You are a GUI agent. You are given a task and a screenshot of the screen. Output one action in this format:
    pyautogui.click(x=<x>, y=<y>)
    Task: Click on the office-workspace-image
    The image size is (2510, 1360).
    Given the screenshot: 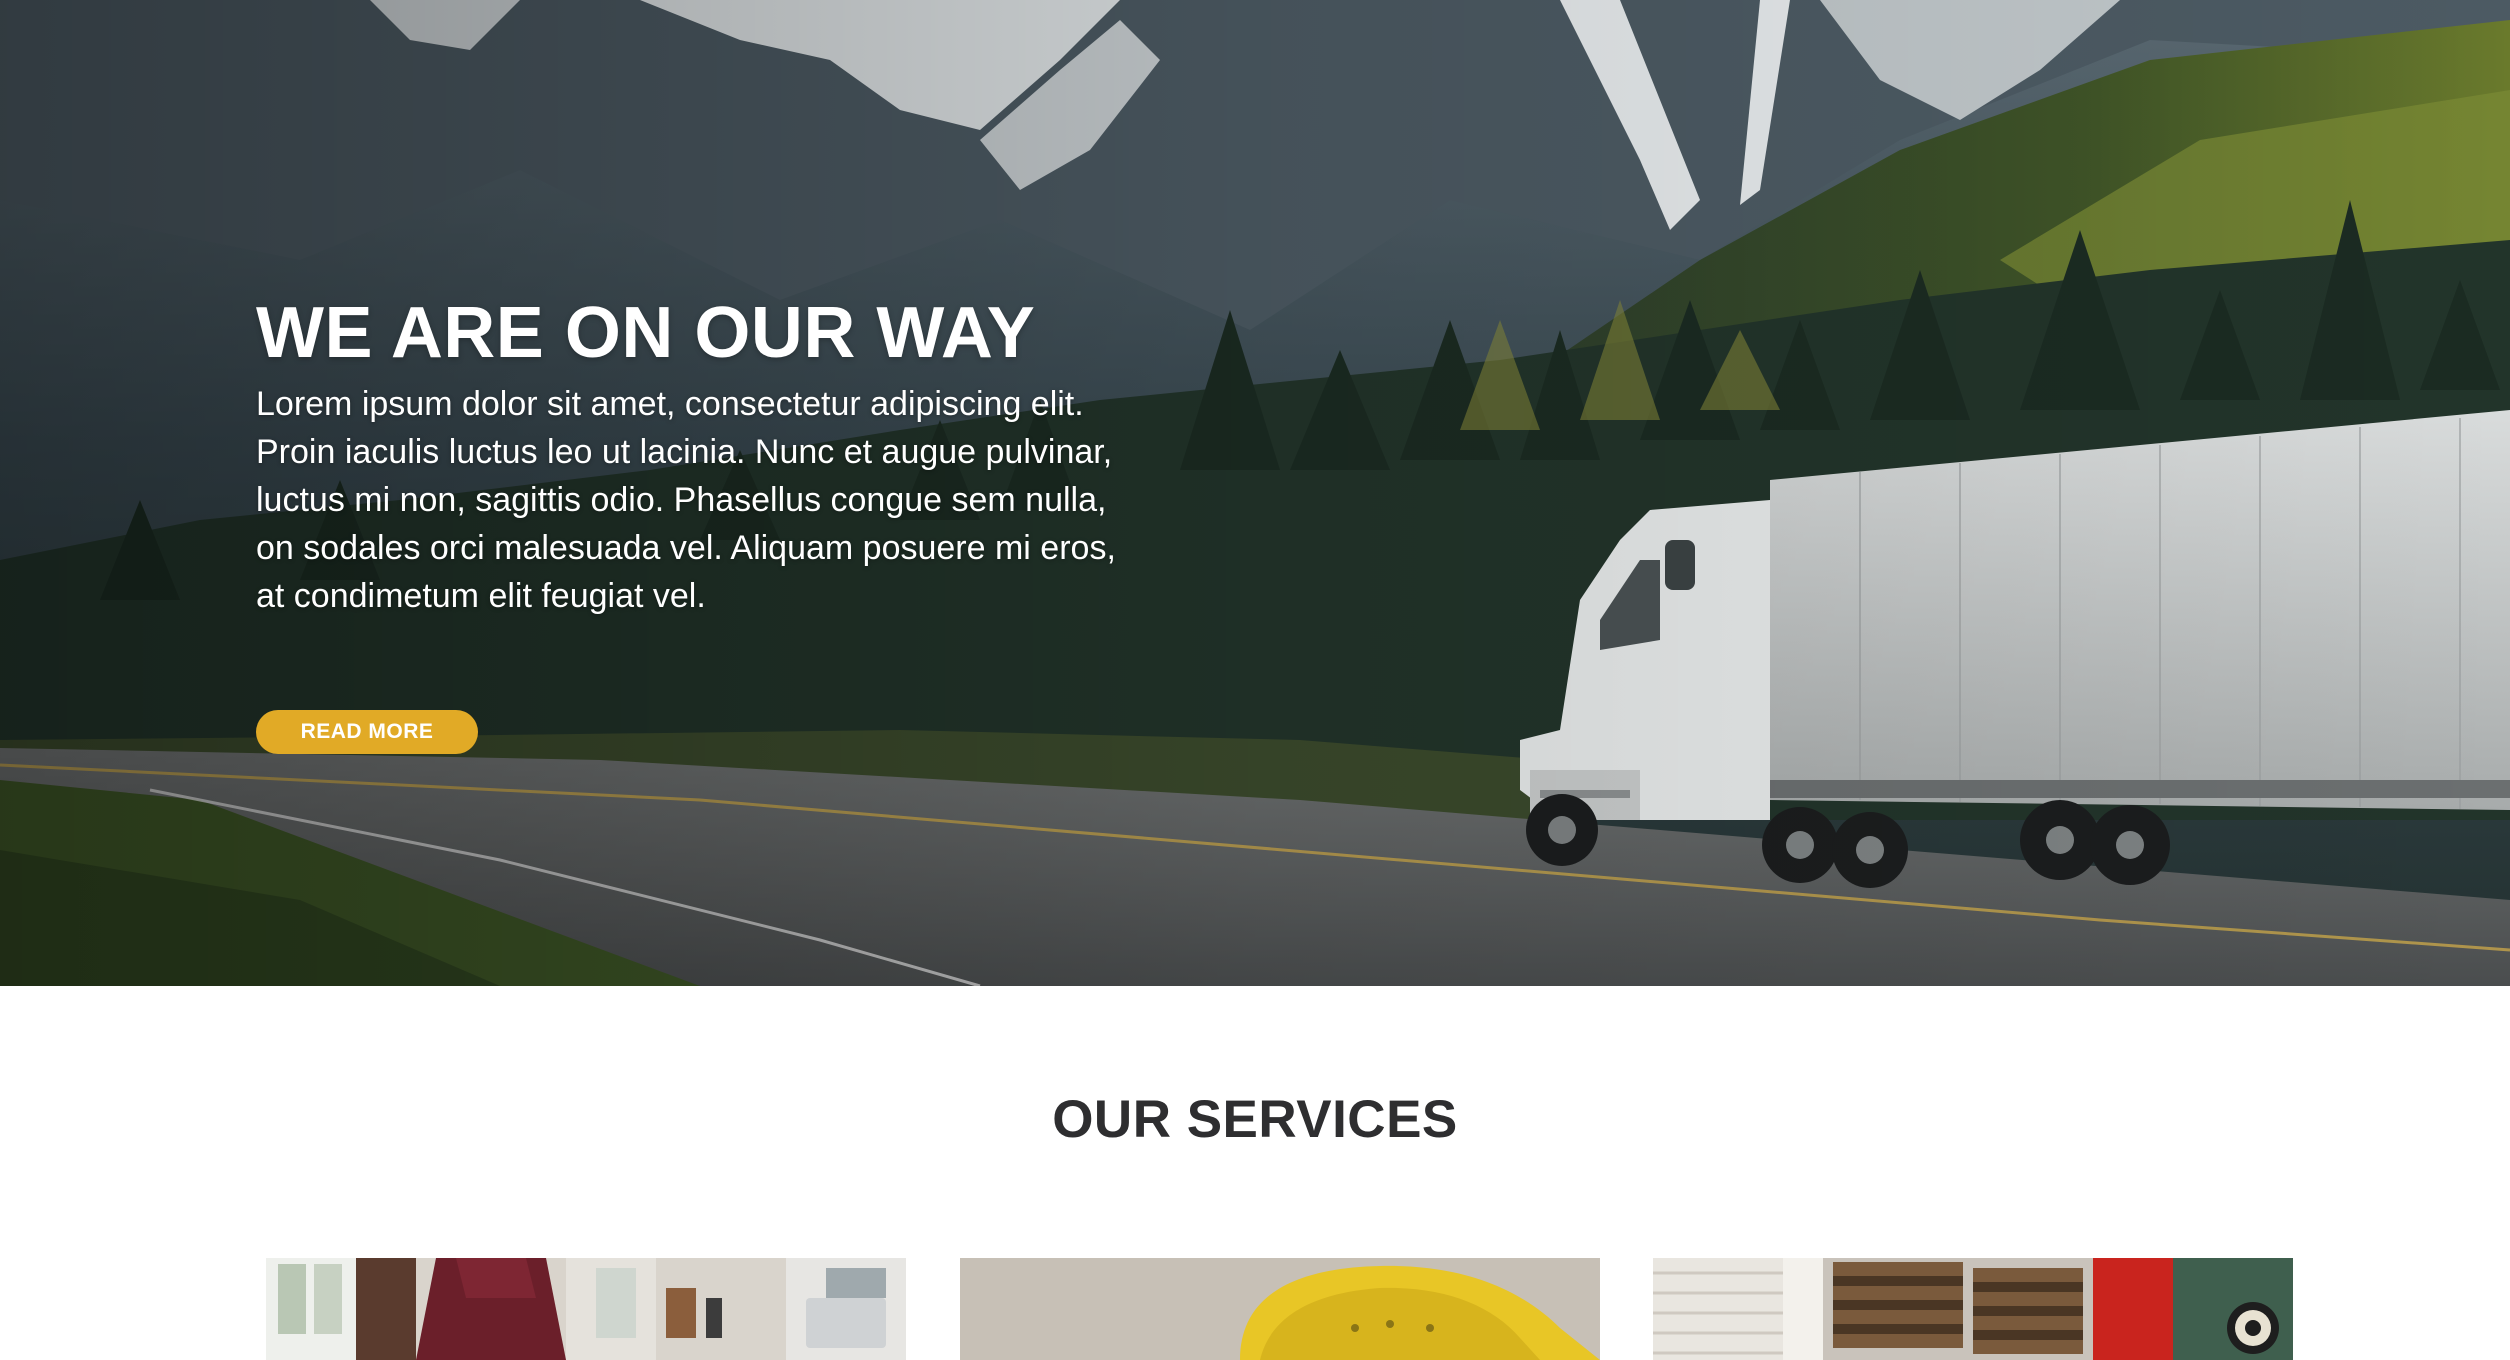 What is the action you would take?
    pyautogui.click(x=586, y=1309)
    